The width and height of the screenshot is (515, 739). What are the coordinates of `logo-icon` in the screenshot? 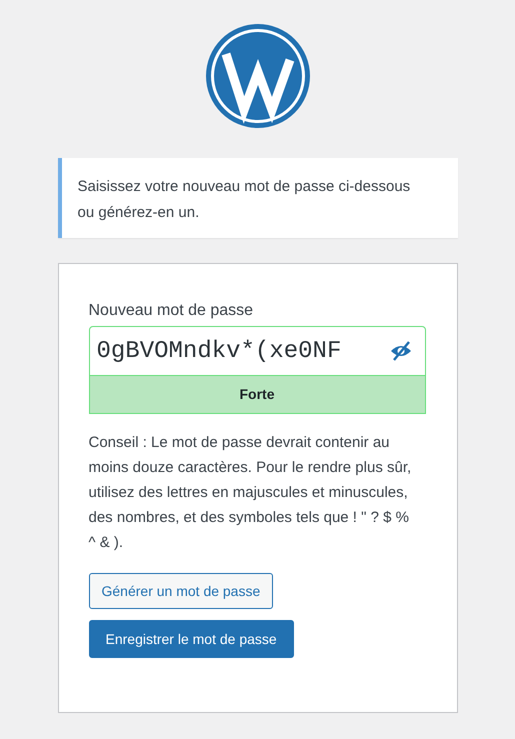 It's located at (258, 76).